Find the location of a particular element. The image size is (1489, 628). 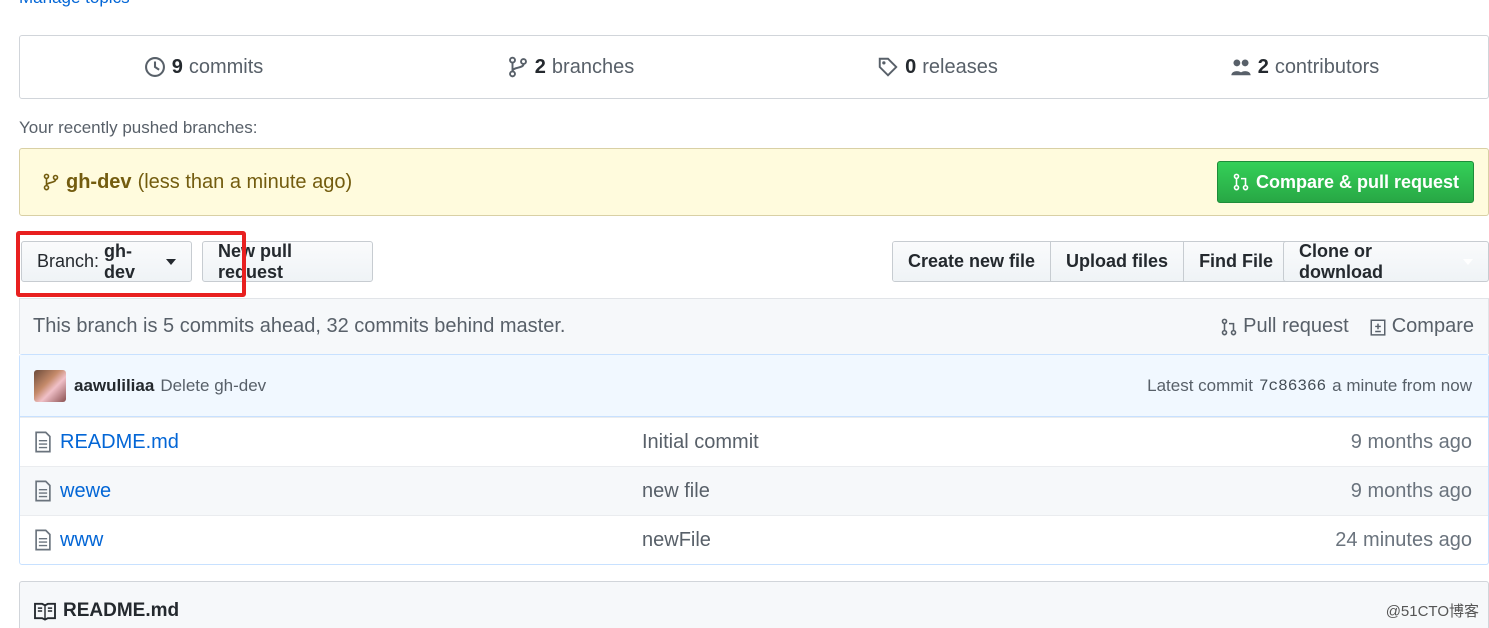

recent-branch-time: (less than a minute ago) is located at coordinates (245, 181).